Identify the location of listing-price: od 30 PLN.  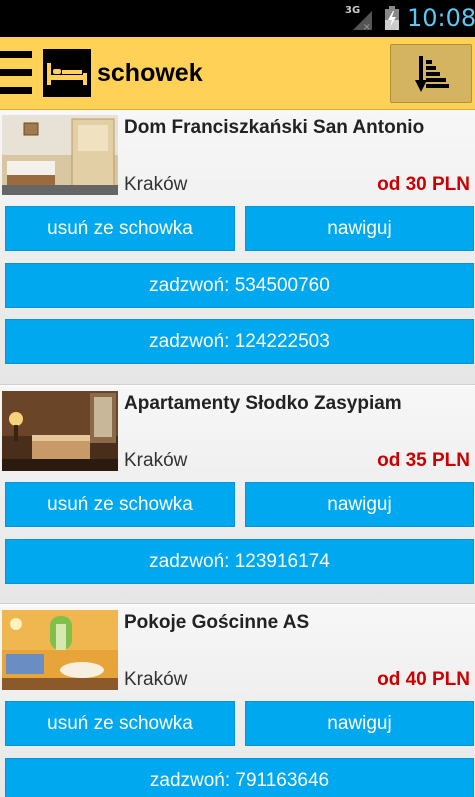
(423, 184).